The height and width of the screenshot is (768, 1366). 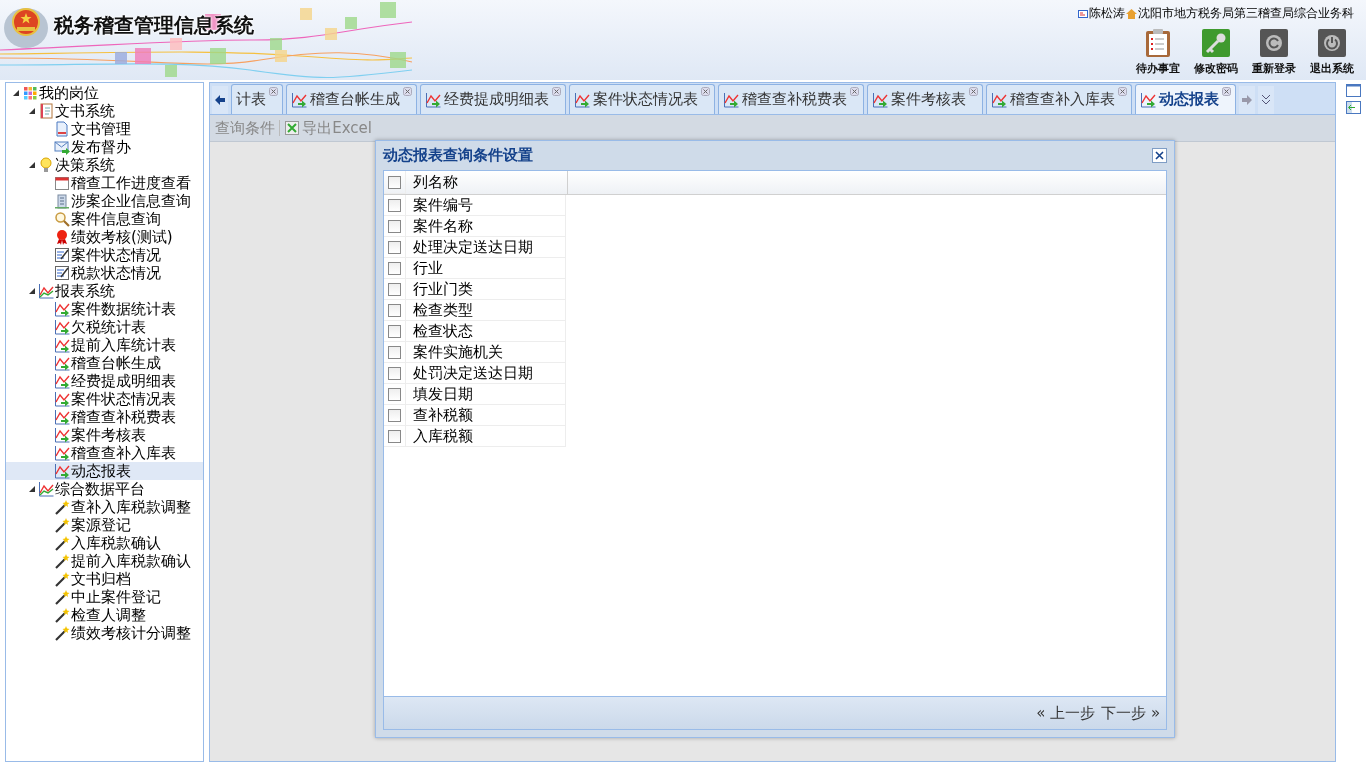 What do you see at coordinates (791, 99) in the screenshot?
I see `tab: 稽查查补税费表` at bounding box center [791, 99].